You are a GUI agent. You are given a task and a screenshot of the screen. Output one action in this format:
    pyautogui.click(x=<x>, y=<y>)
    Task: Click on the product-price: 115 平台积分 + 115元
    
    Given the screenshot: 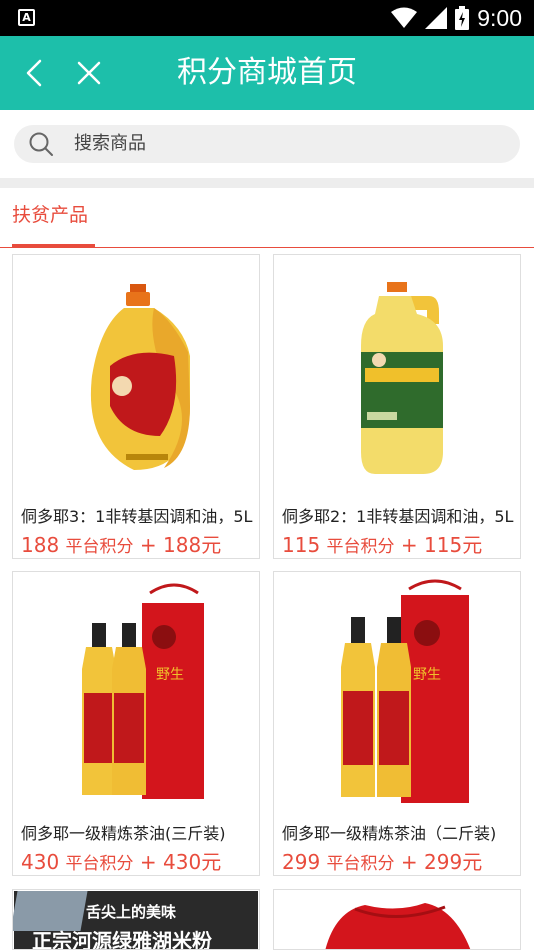 What is the action you would take?
    pyautogui.click(x=382, y=543)
    